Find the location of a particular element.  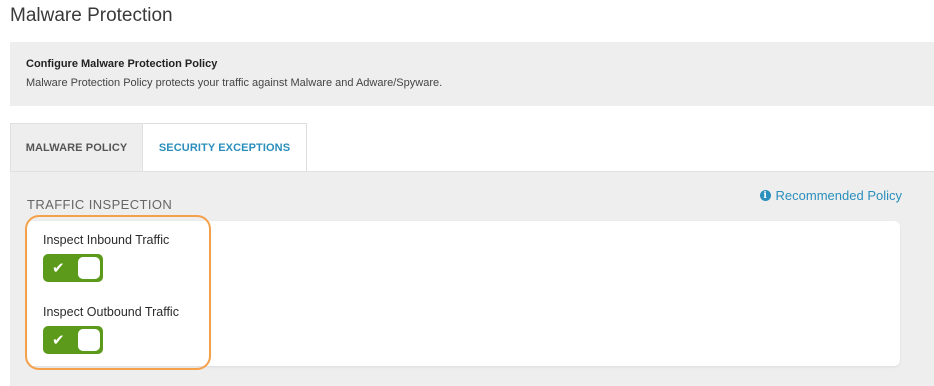

banner-title: Configure Malware Protection Policy is located at coordinates (122, 64).